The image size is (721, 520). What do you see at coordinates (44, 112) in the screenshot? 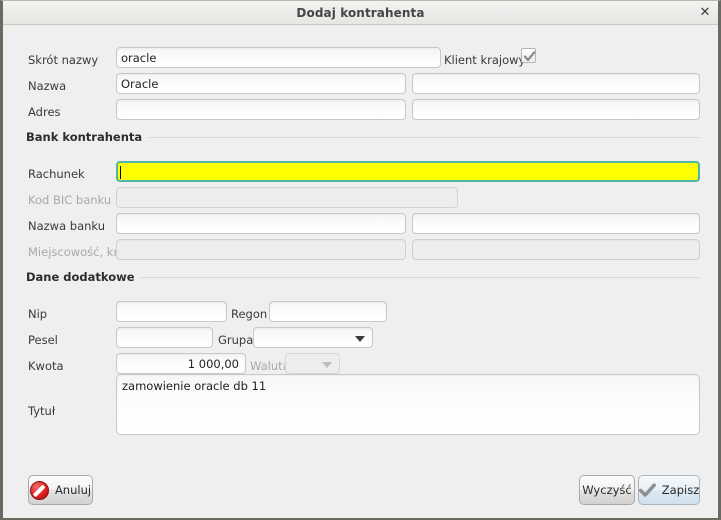
I see `label-adres: Adres` at bounding box center [44, 112].